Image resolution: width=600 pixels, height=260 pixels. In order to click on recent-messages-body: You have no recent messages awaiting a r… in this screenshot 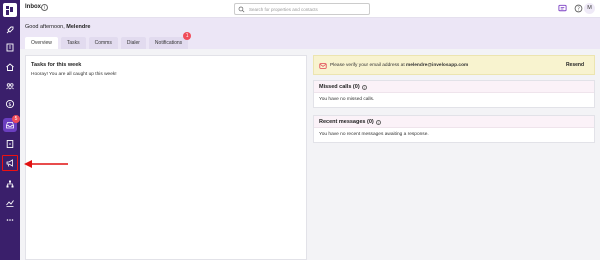, I will do `click(454, 135)`.